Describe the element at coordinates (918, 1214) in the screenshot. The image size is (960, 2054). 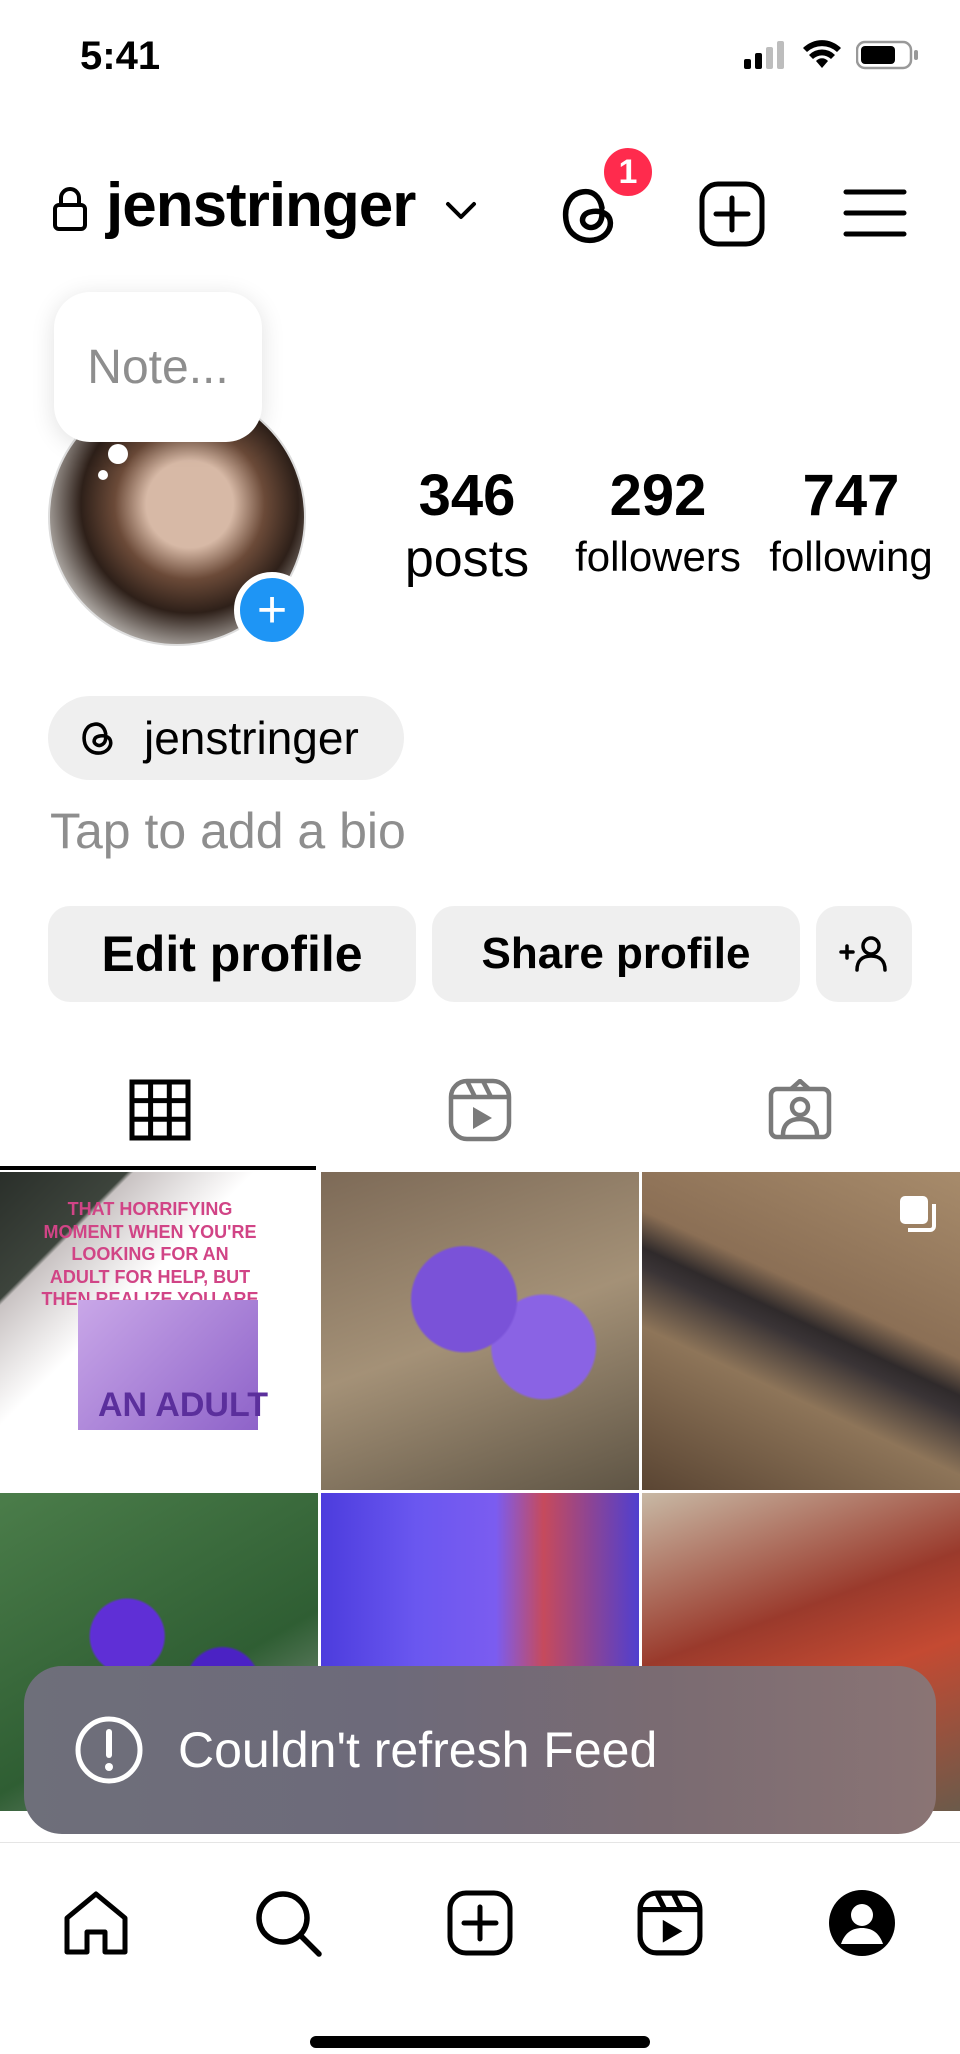
I see `multiple-photos-icon` at that location.